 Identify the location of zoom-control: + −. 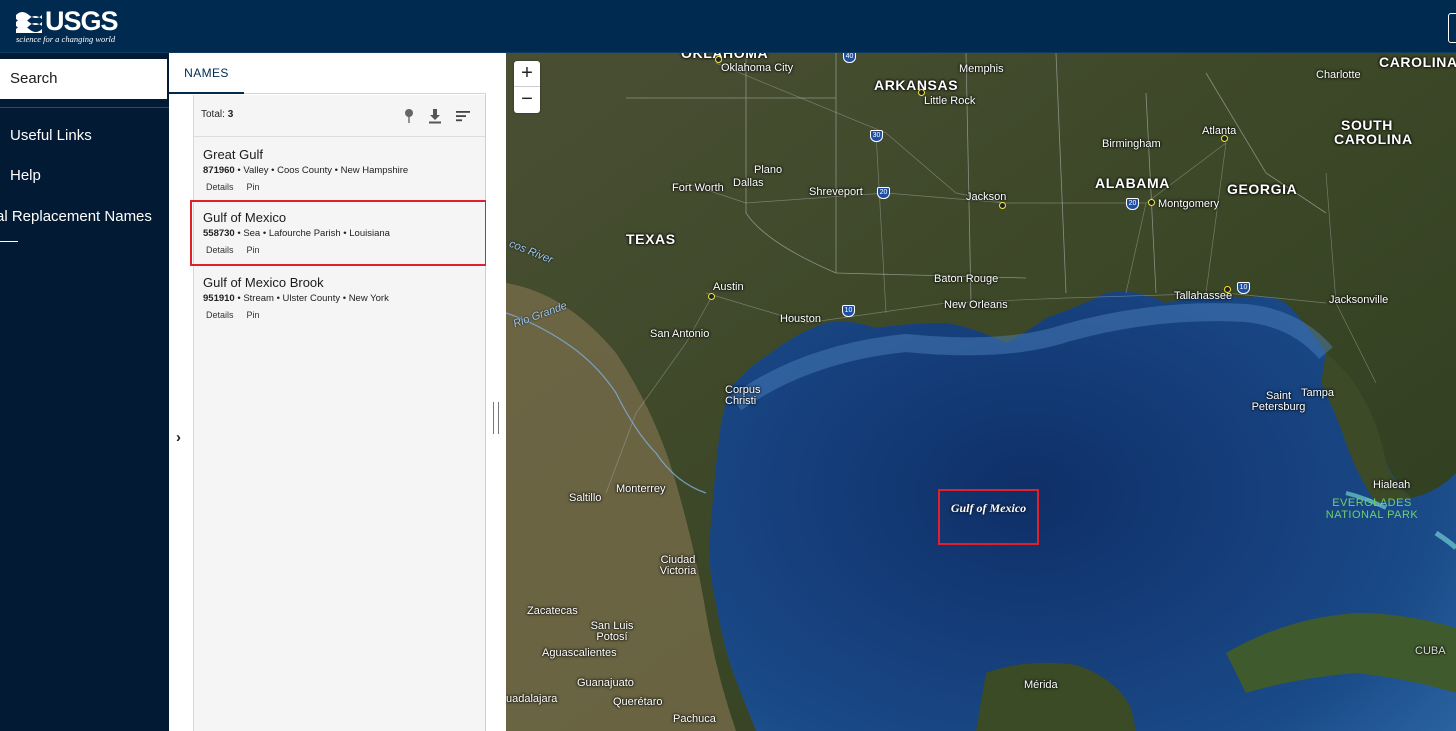
(527, 87).